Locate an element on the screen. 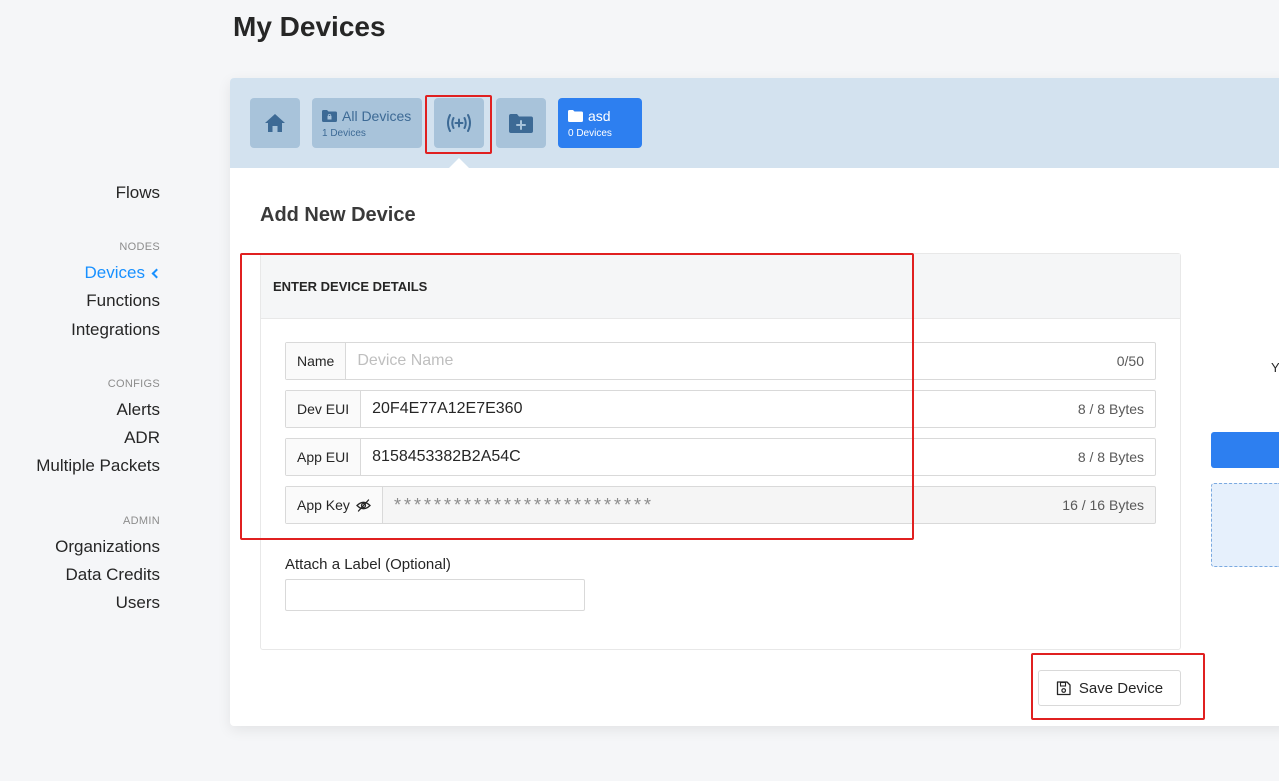 The image size is (1279, 781). sidebar-section-nodes: NODES is located at coordinates (139, 247).